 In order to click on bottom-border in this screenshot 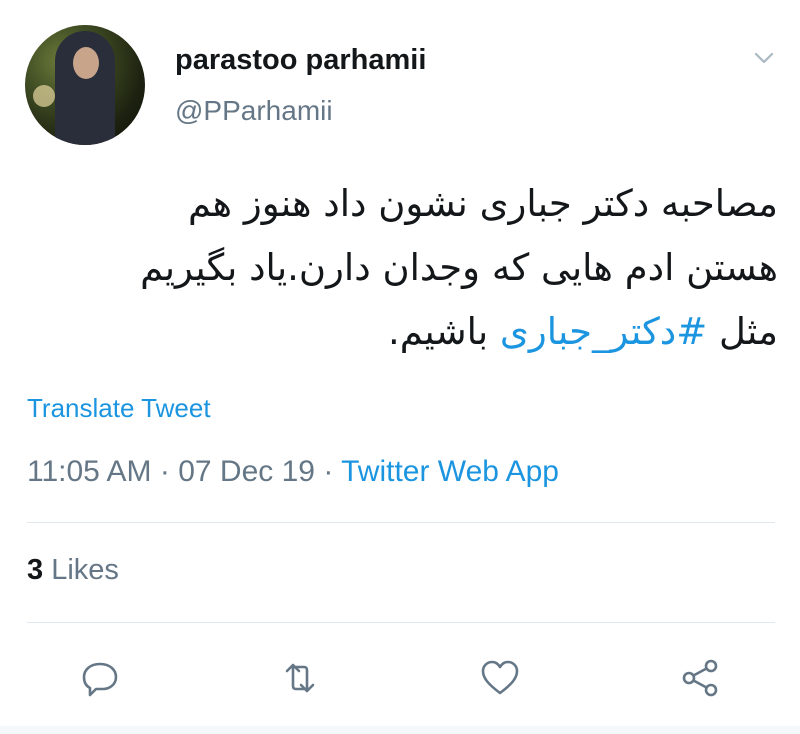, I will do `click(400, 730)`.